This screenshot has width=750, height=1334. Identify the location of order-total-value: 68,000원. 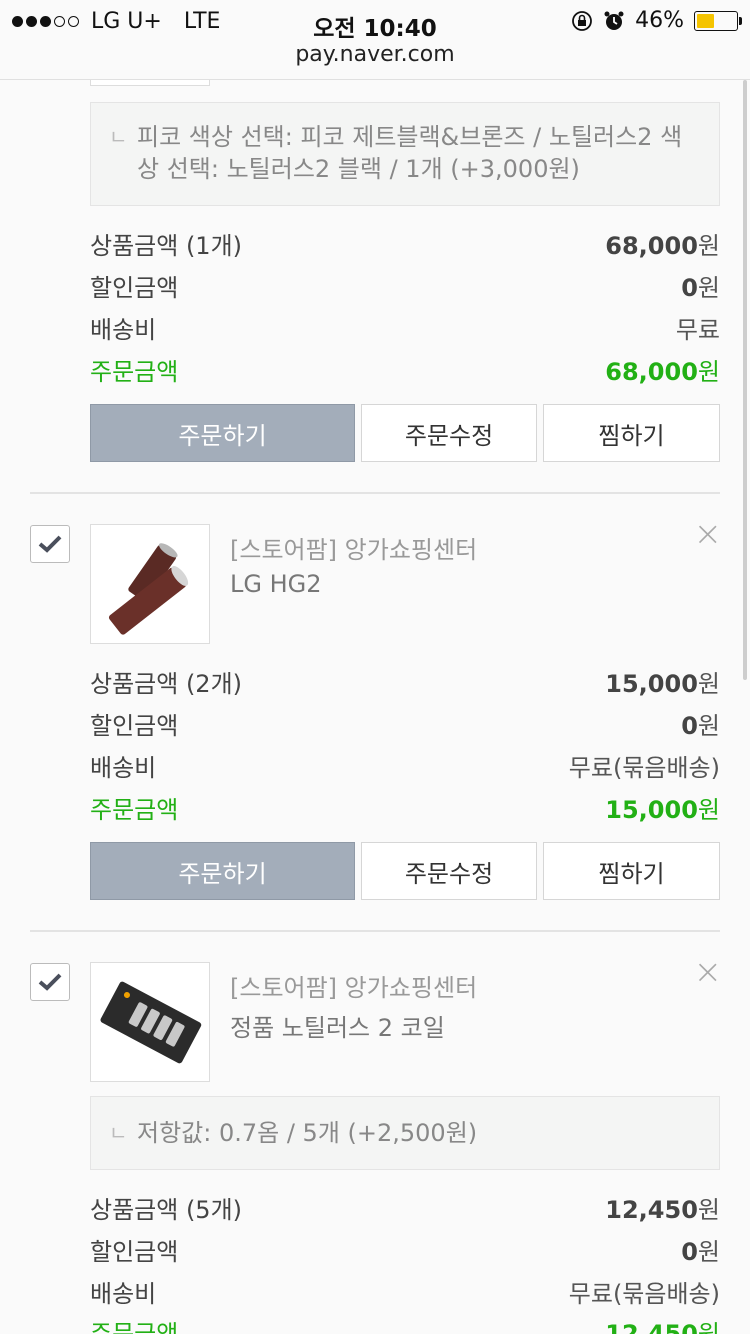
(662, 372).